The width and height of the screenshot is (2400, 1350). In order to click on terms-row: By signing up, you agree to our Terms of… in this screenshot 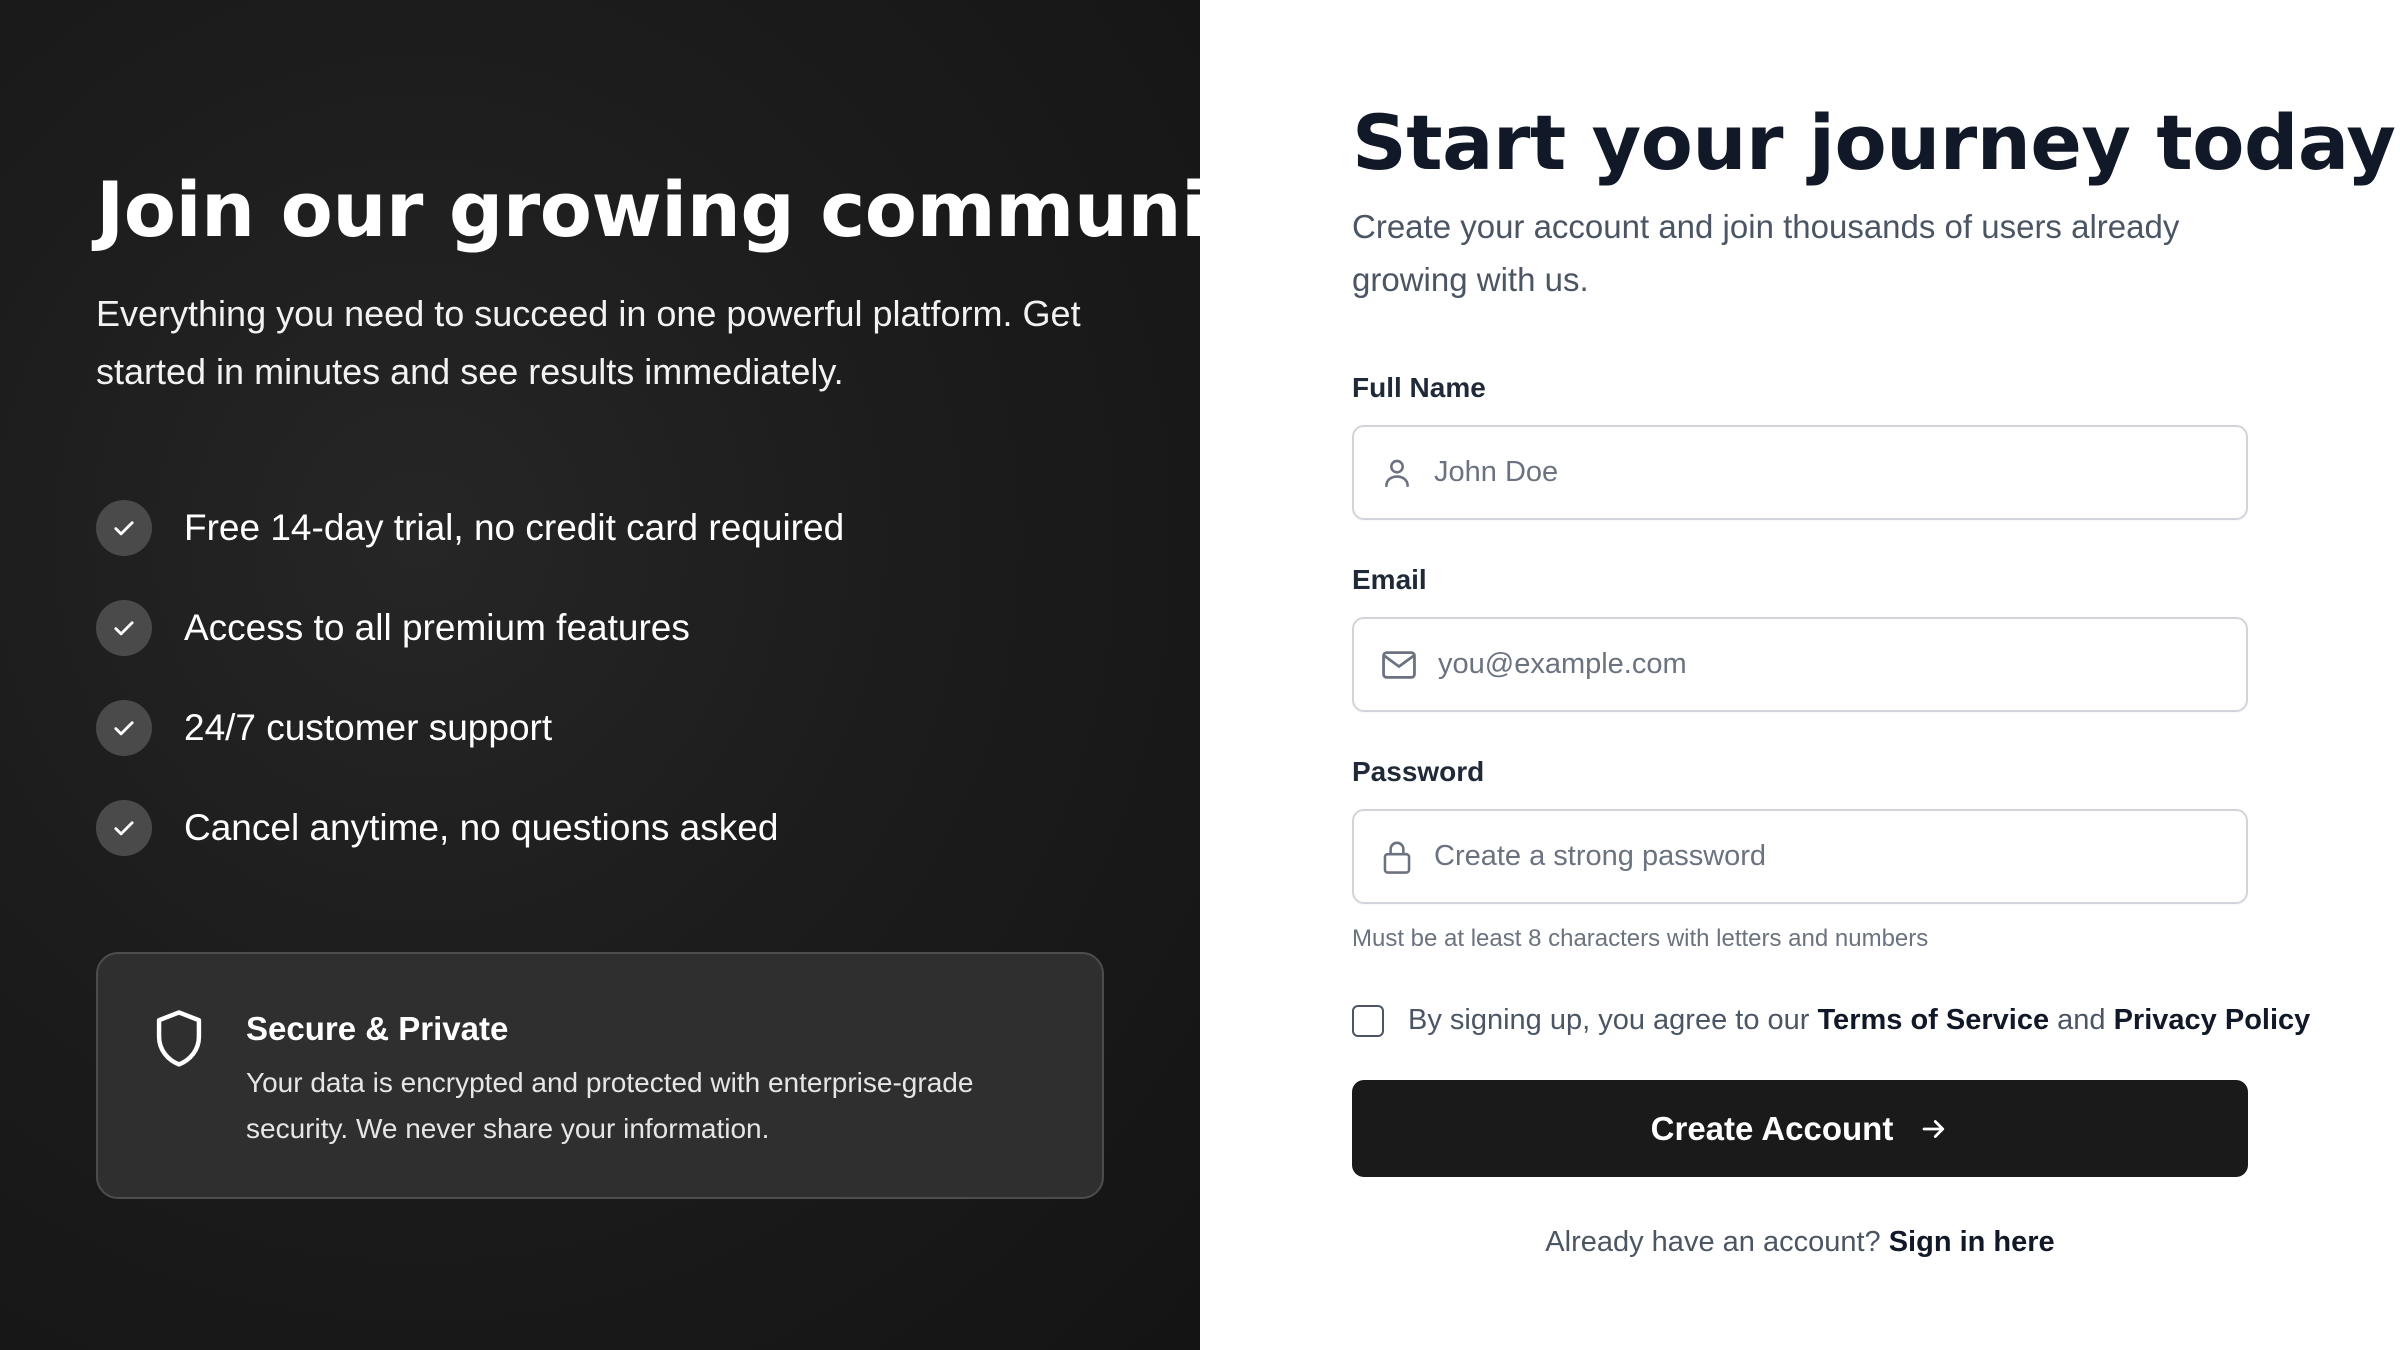, I will do `click(1831, 1020)`.